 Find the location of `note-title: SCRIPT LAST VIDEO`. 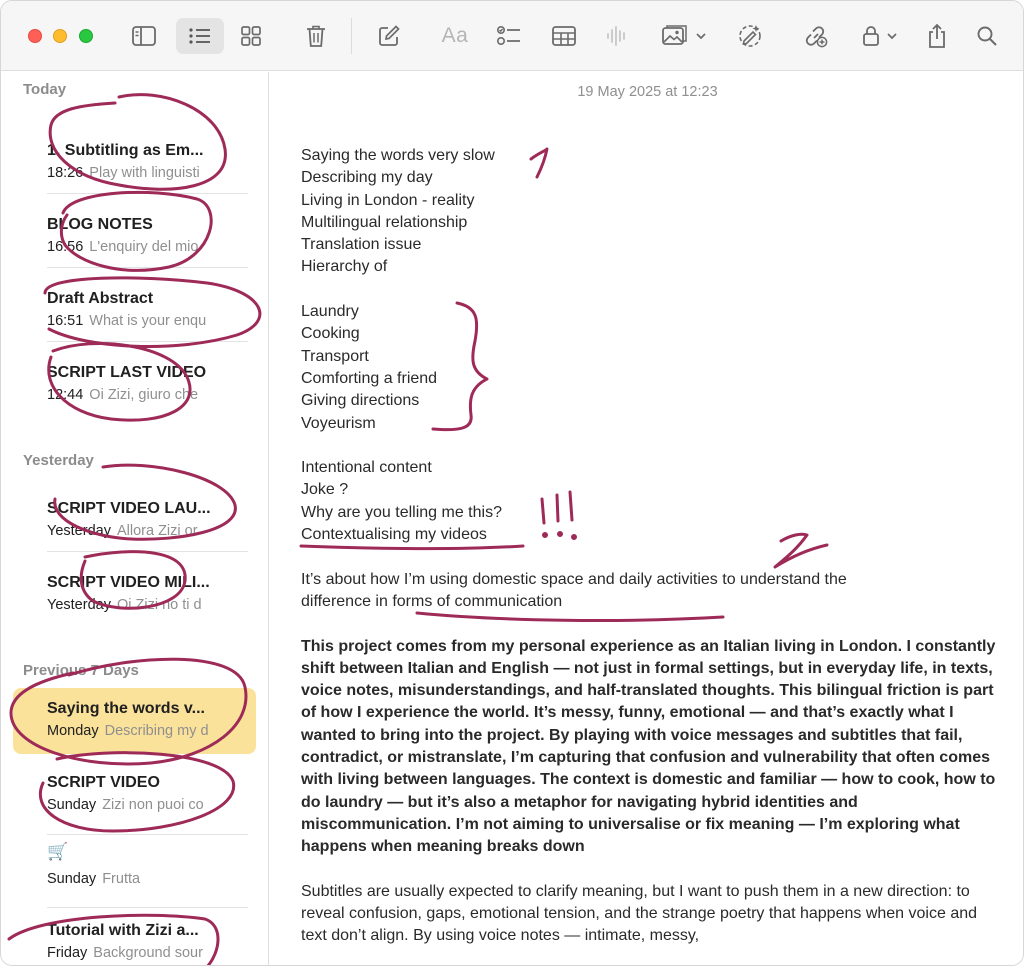

note-title: SCRIPT LAST VIDEO is located at coordinates (127, 372).